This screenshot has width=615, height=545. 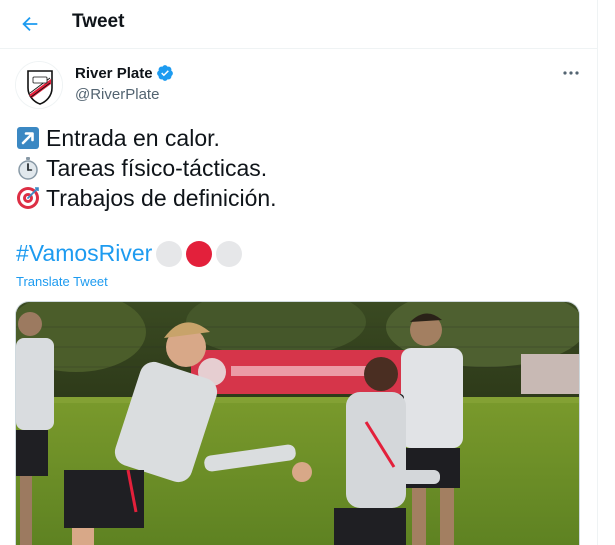 What do you see at coordinates (157, 168) in the screenshot?
I see `tweet-line-text: Tareas físico-tácticas.` at bounding box center [157, 168].